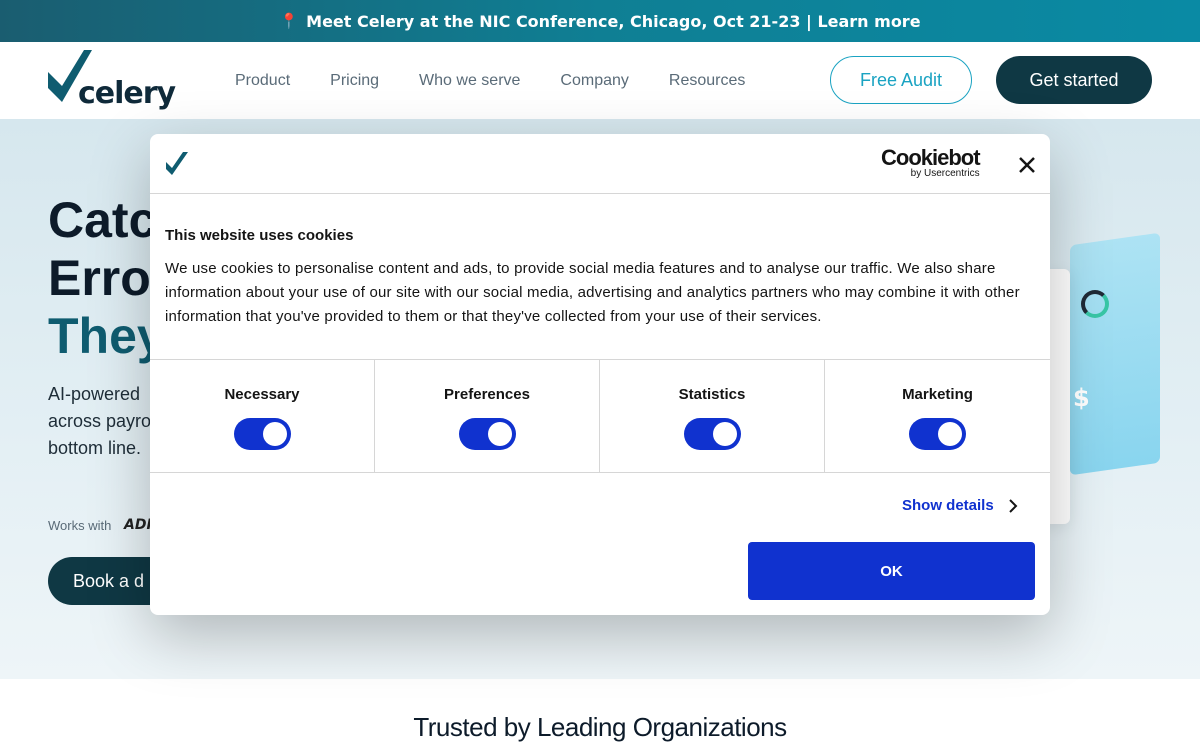  What do you see at coordinates (1095, 304) in the screenshot?
I see `progress-ring-icon` at bounding box center [1095, 304].